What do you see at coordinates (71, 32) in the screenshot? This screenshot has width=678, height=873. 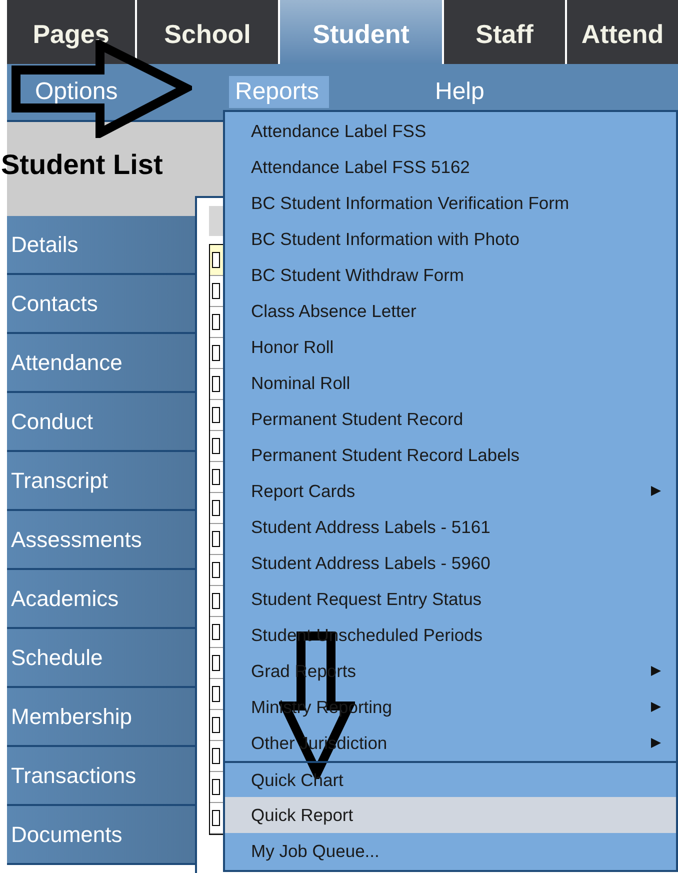 I see `nav-tab: Pages` at bounding box center [71, 32].